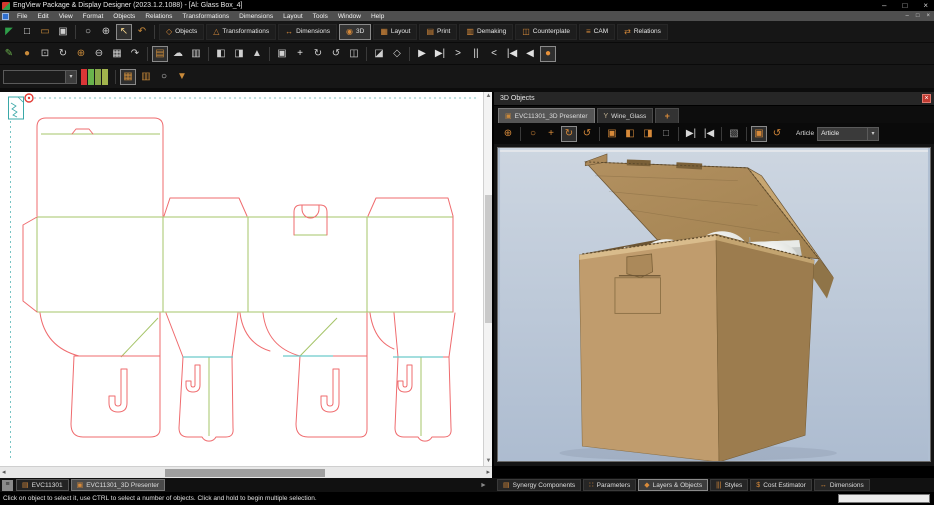 The width and height of the screenshot is (934, 505). I want to click on tab-wine-glass: Y Wine_Glass, so click(625, 115).